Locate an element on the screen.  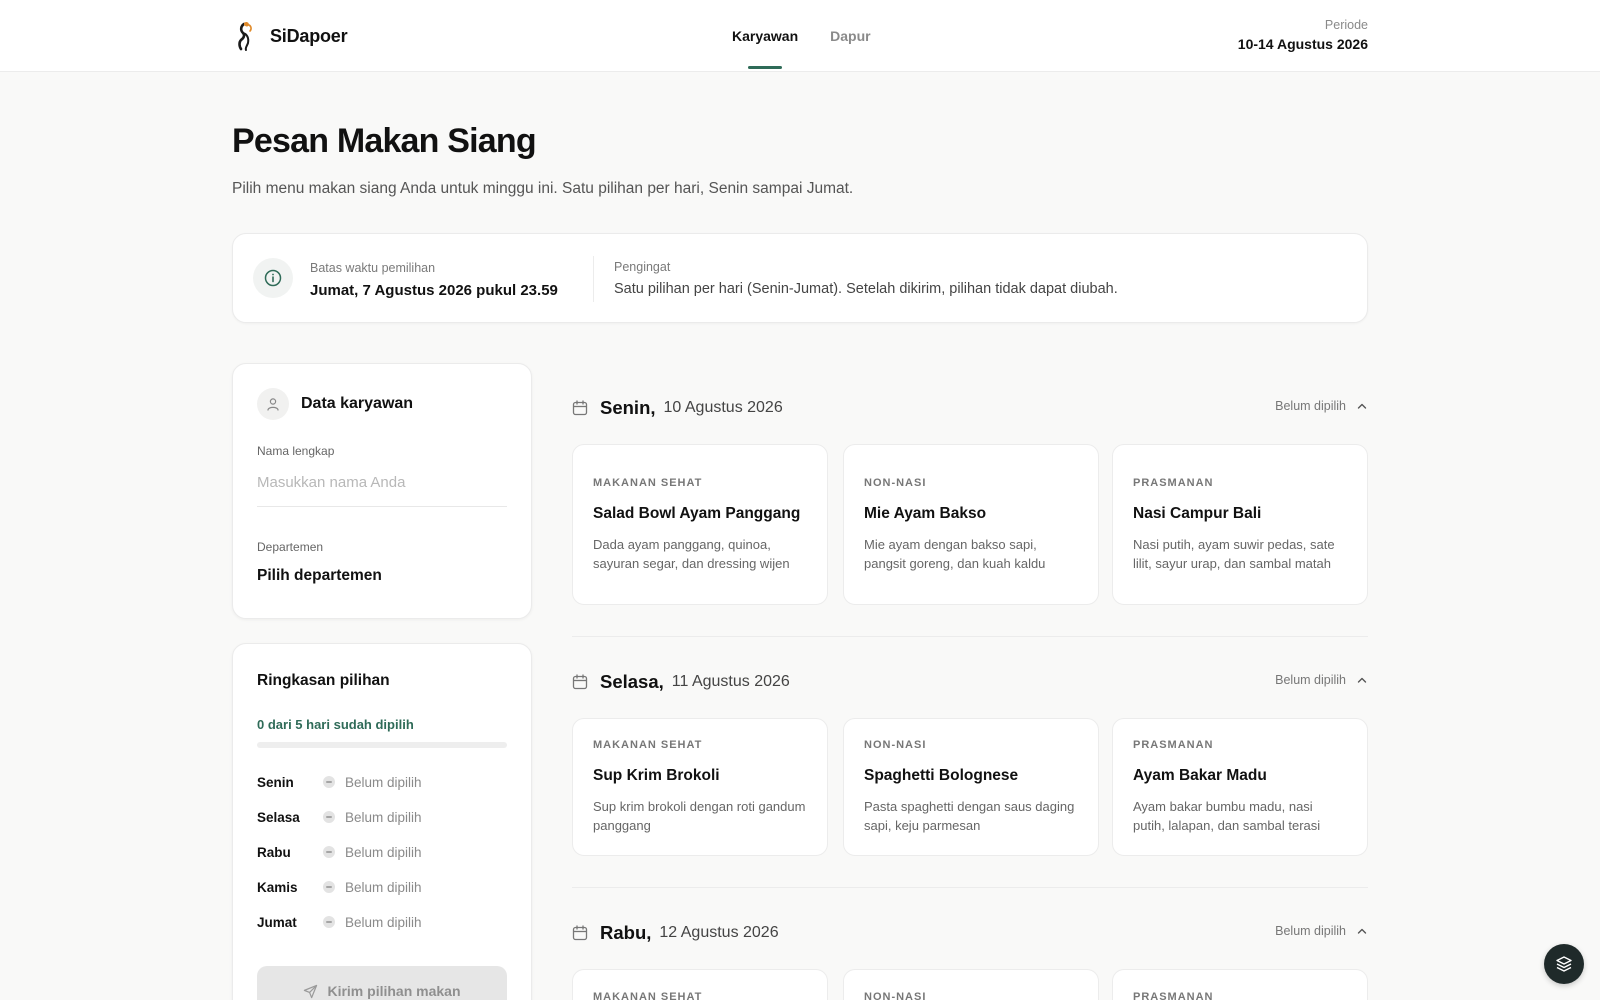
menu-name: Ayam Bakar Madu is located at coordinates (1200, 775).